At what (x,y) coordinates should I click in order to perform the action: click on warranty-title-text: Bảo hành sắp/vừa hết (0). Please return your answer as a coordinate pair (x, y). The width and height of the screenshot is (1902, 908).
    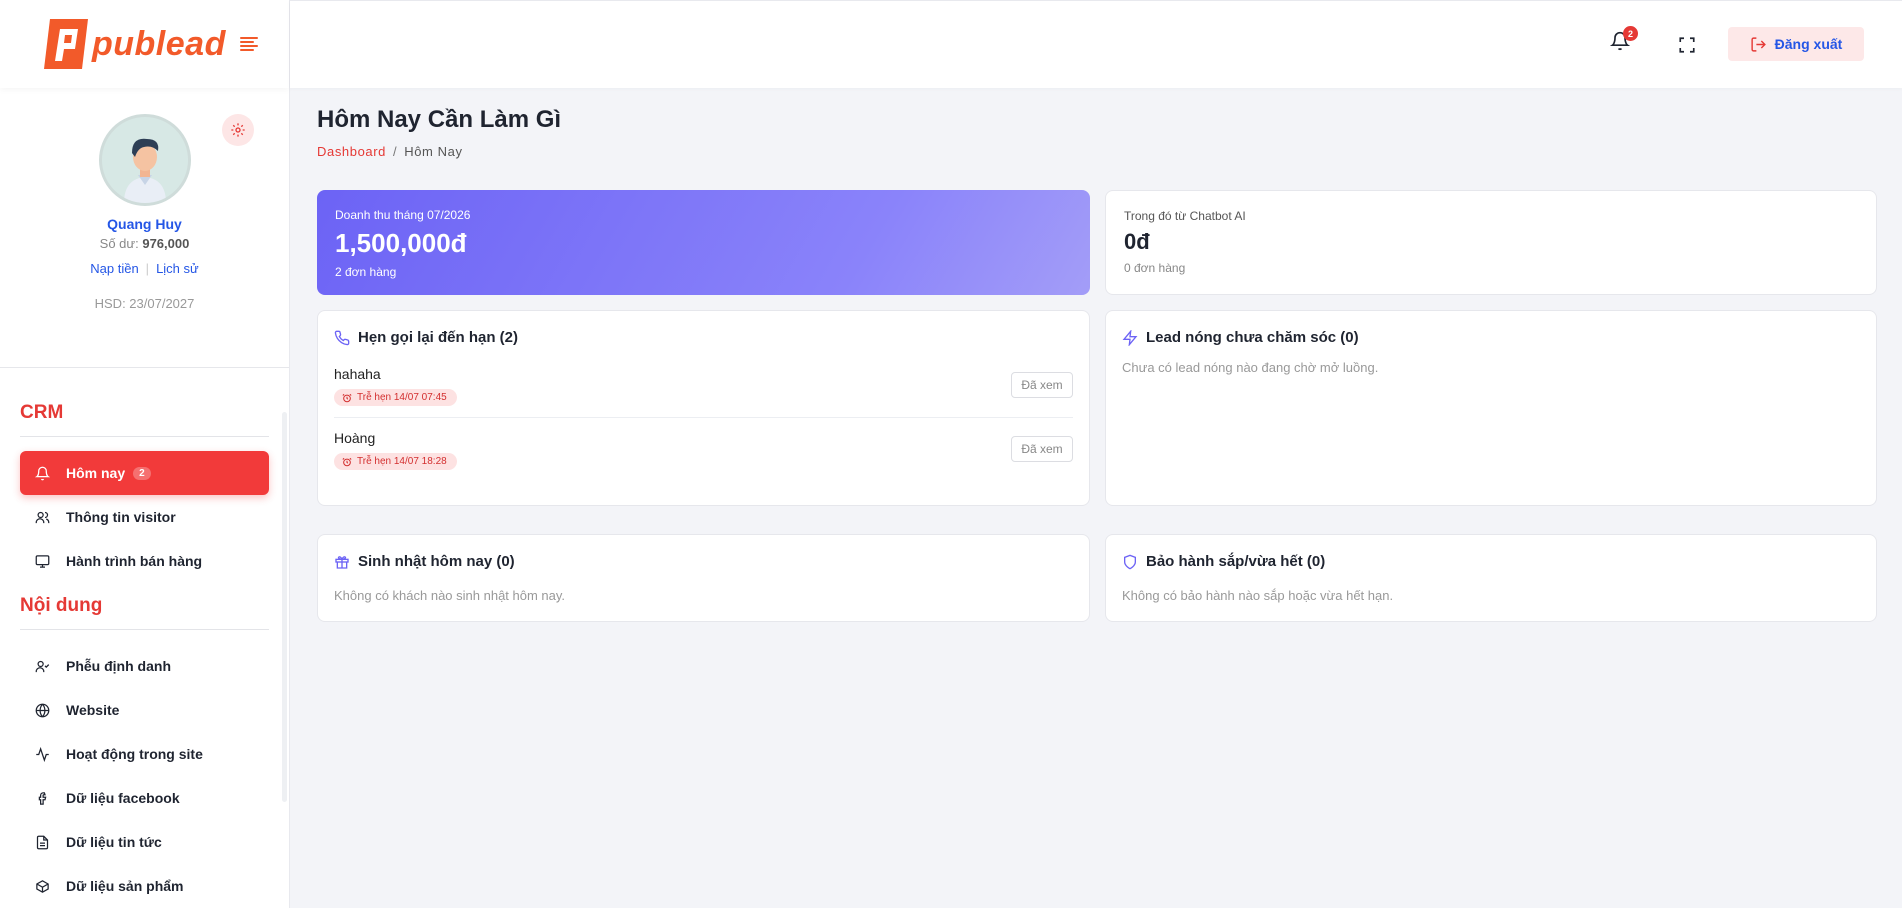
    Looking at the image, I should click on (1236, 561).